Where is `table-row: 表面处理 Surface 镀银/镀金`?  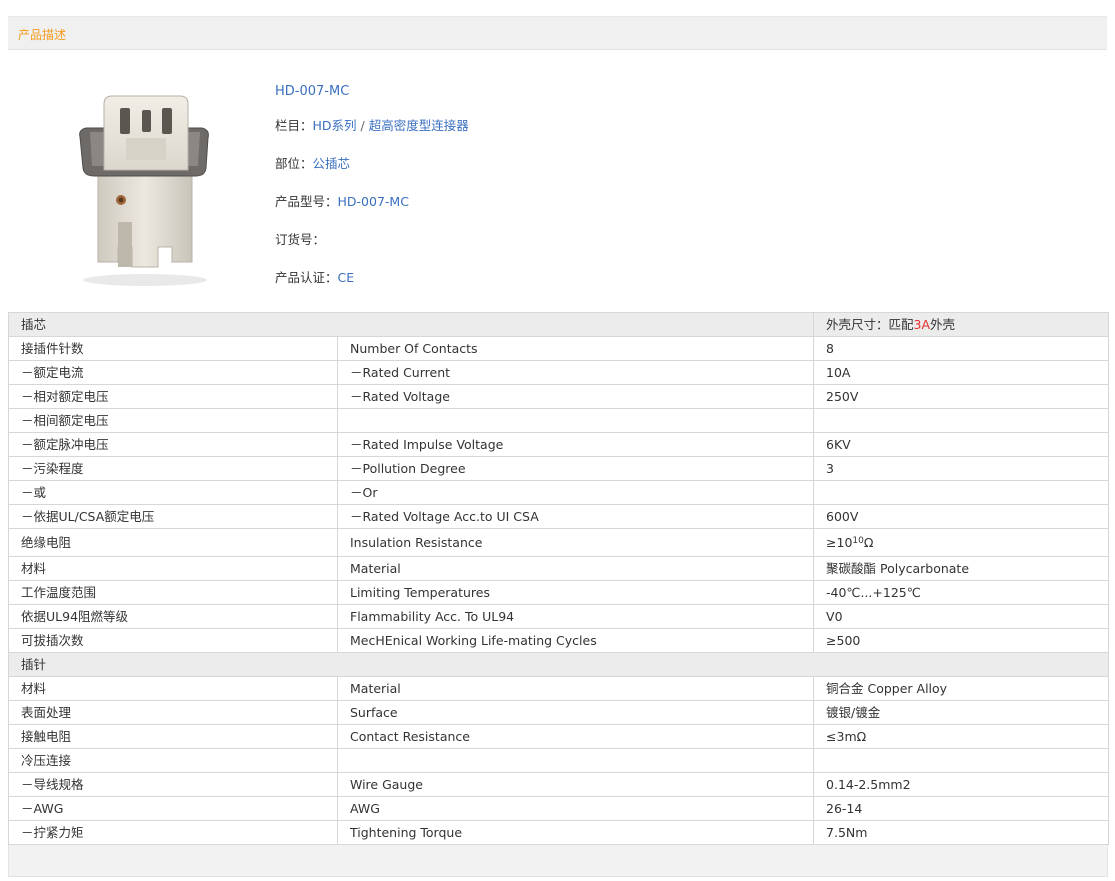
table-row: 表面处理 Surface 镀银/镀金 is located at coordinates (559, 712).